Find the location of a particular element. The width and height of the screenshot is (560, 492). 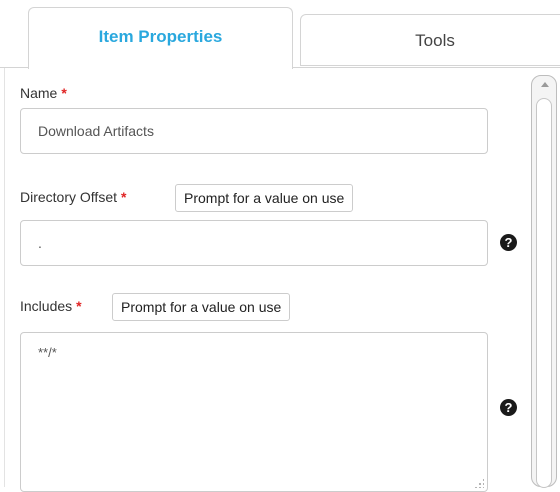

includes-prompt-label: Prompt for a value on use is located at coordinates (201, 307).